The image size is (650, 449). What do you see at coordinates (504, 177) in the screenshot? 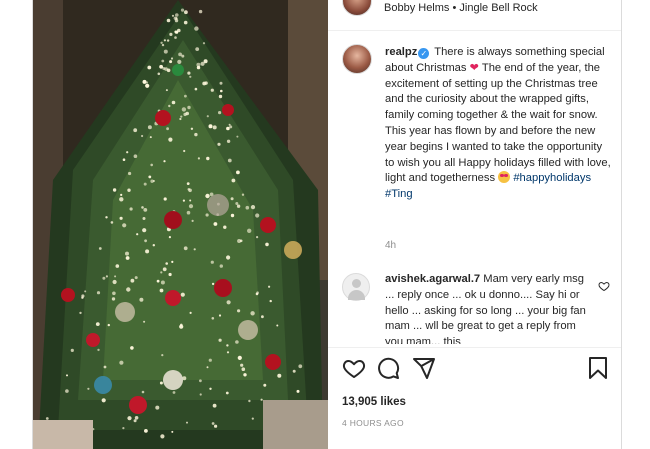
I see `heart-eyes-emoji-icon` at bounding box center [504, 177].